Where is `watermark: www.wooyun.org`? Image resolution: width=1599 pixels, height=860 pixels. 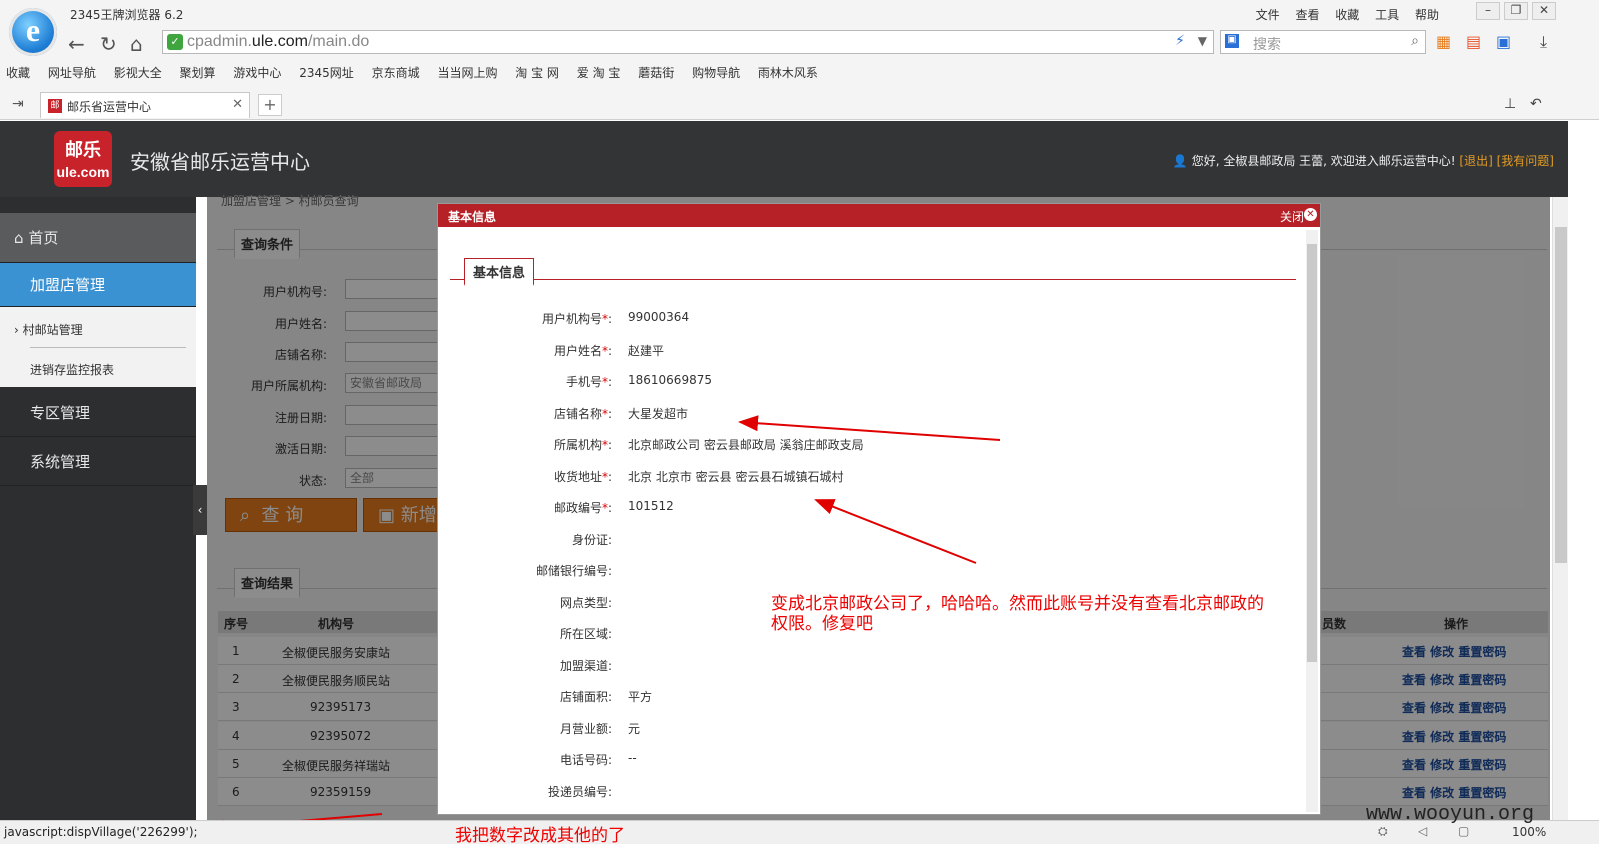 watermark: www.wooyun.org is located at coordinates (1450, 814).